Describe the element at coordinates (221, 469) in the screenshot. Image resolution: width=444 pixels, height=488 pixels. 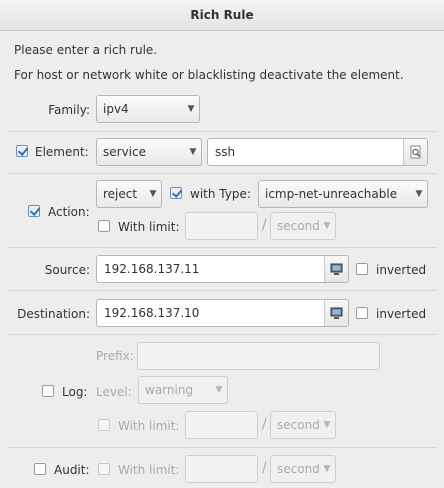
I see `audit-limit-field` at that location.